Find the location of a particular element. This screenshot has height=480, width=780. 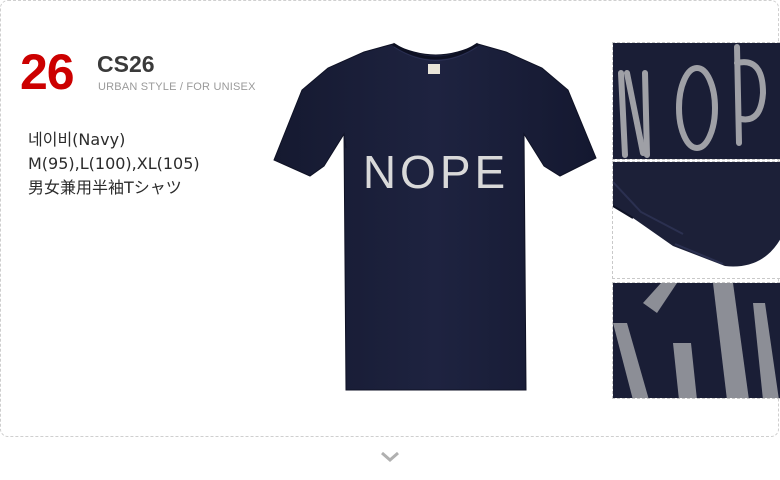

neck-label is located at coordinates (434, 69).